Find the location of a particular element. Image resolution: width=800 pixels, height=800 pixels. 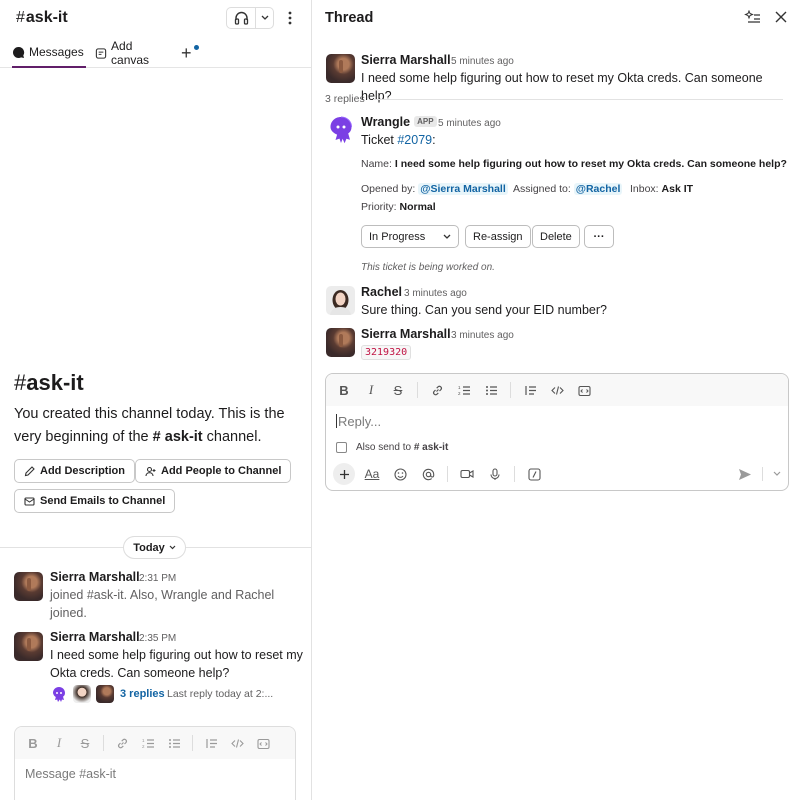

shortcuts-button is located at coordinates (534, 474).